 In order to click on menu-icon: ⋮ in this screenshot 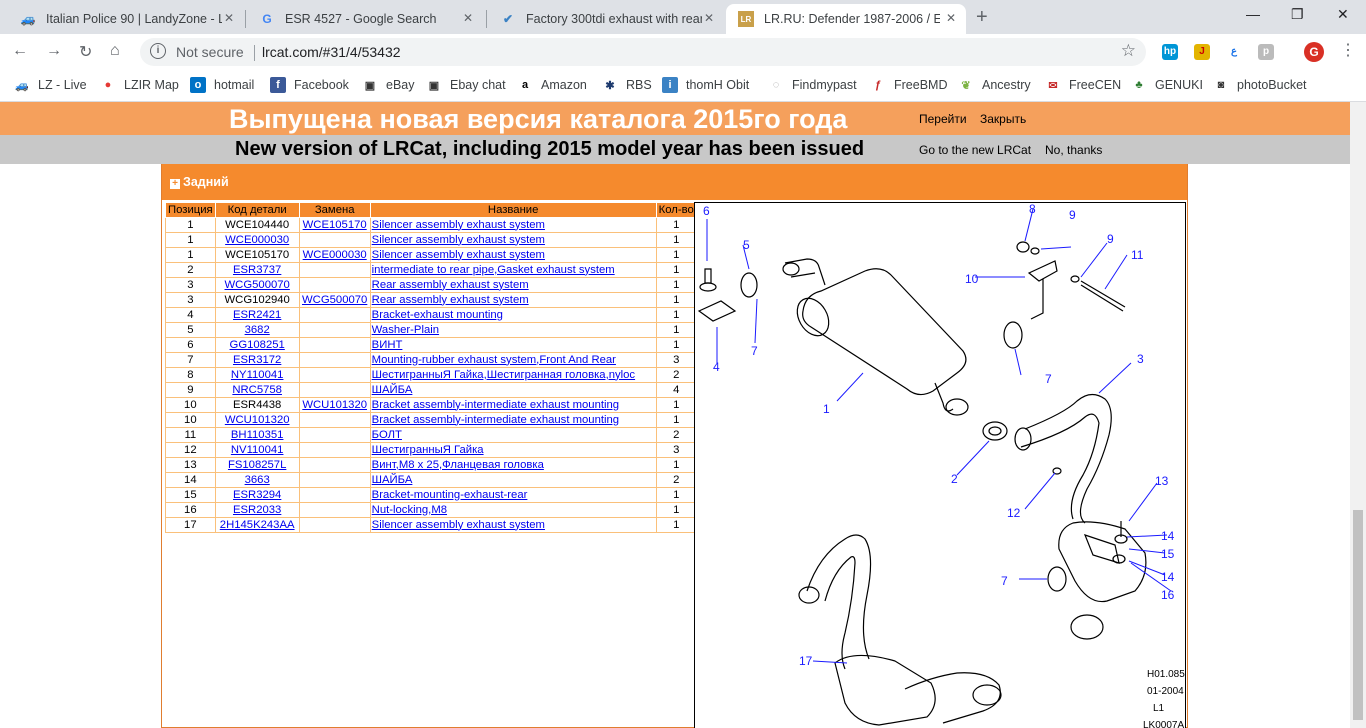, I will do `click(1348, 50)`.